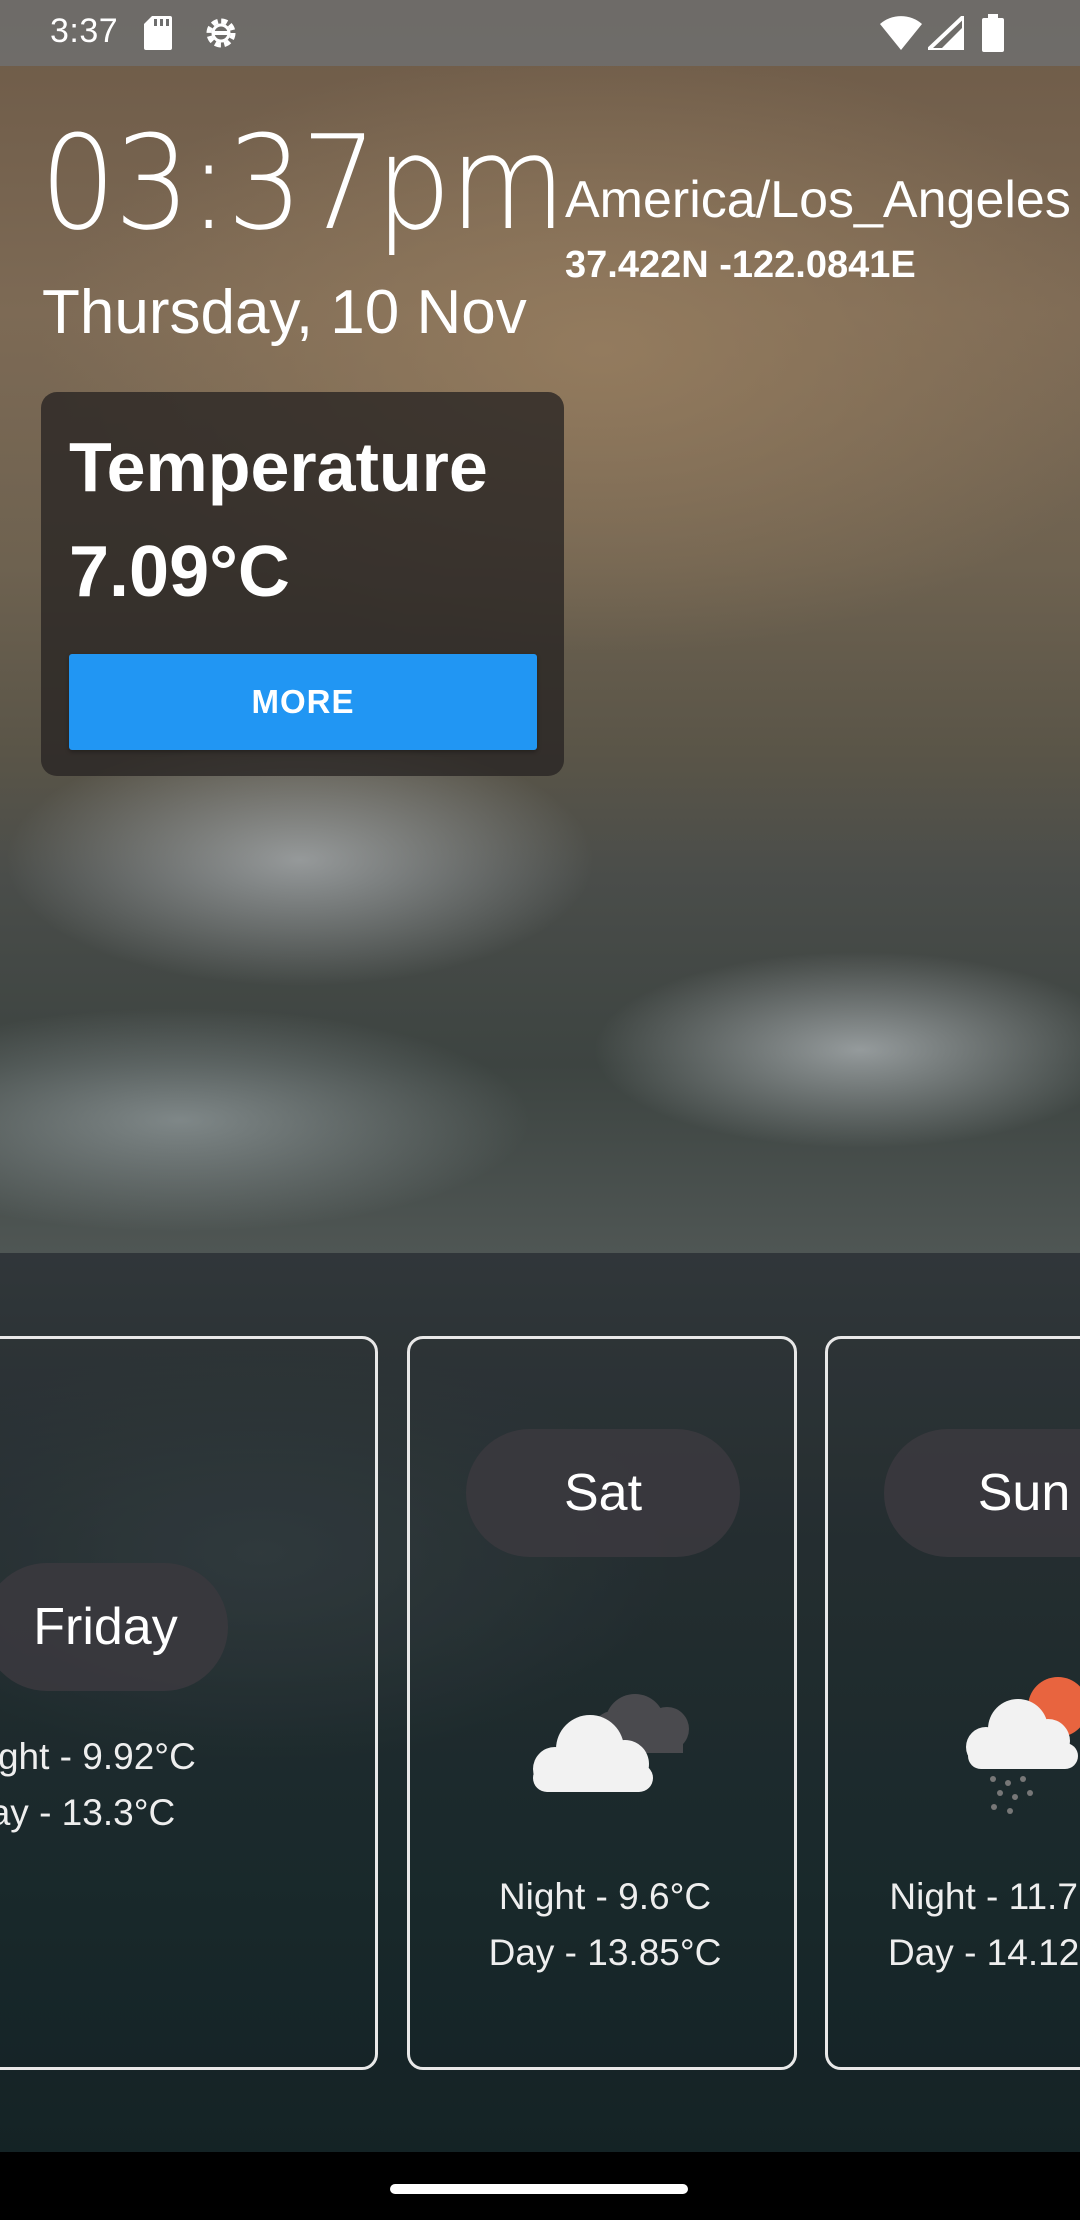 The height and width of the screenshot is (2220, 1080). What do you see at coordinates (603, 1493) in the screenshot?
I see `day-pill: Sat` at bounding box center [603, 1493].